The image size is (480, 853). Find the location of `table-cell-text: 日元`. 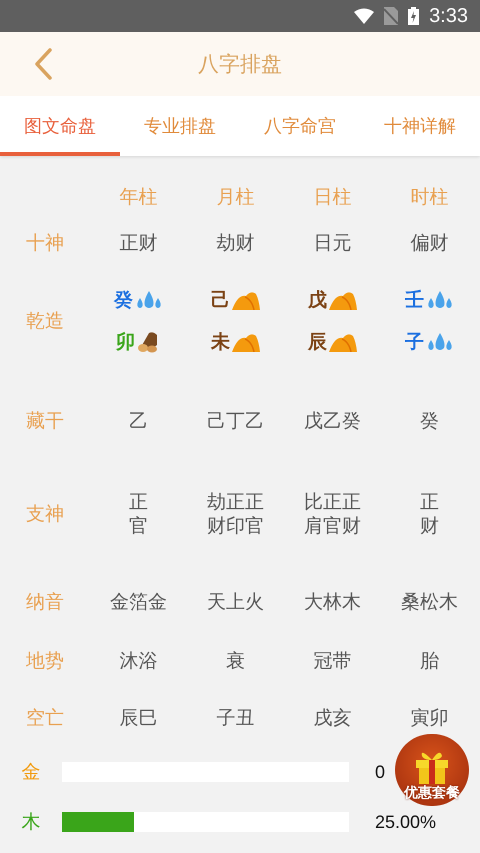

table-cell-text: 日元 is located at coordinates (333, 243).